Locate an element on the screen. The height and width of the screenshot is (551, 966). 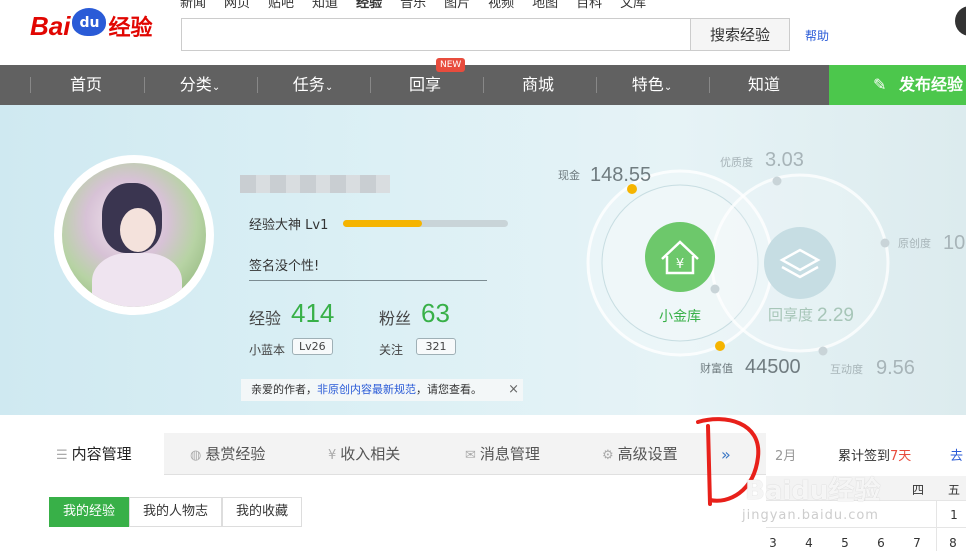
subtab-my-favorites: 我的收藏 is located at coordinates (262, 512).